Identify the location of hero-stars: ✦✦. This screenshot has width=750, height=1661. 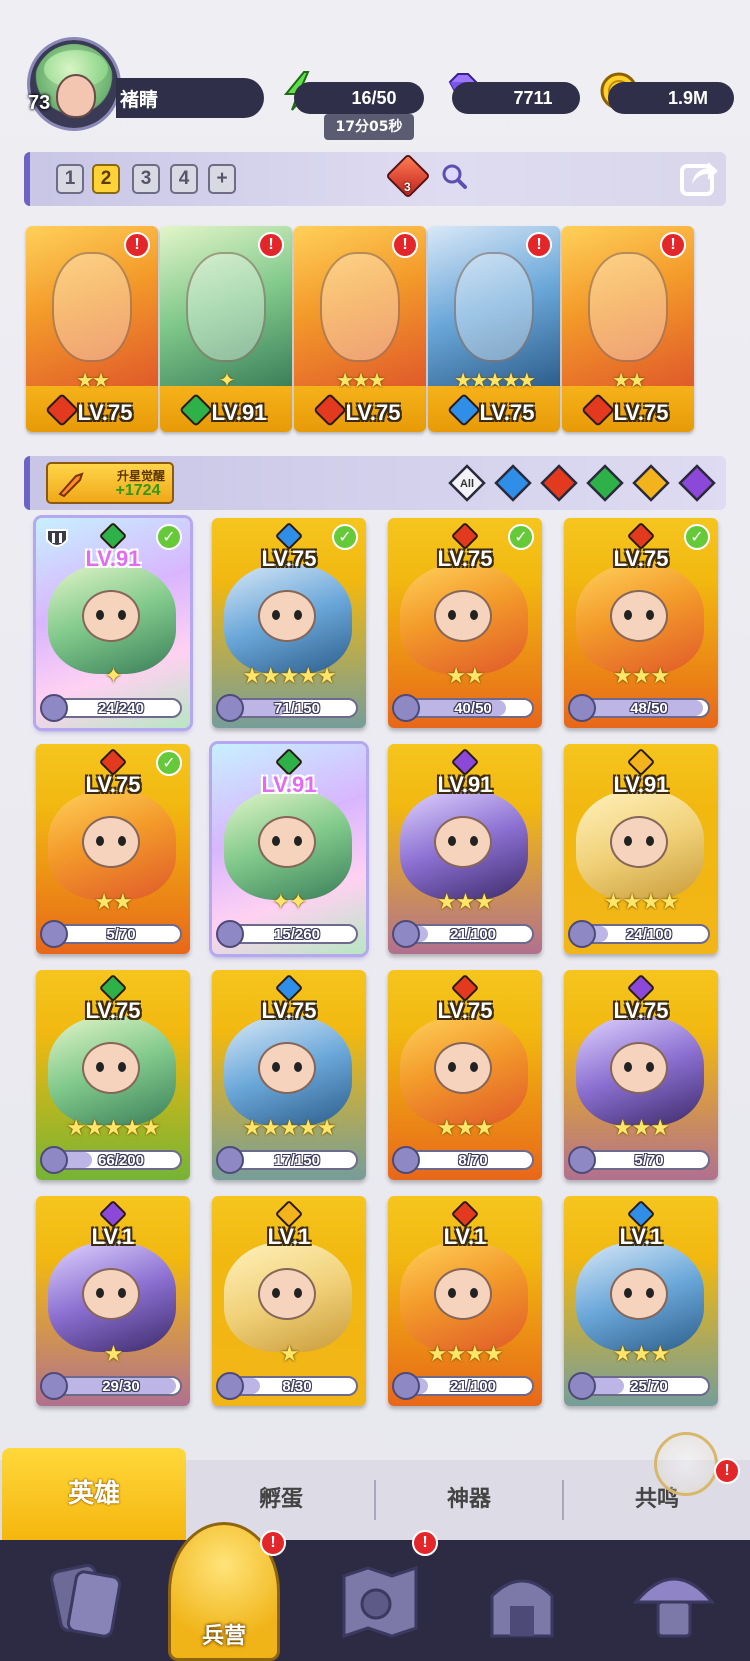
(289, 902).